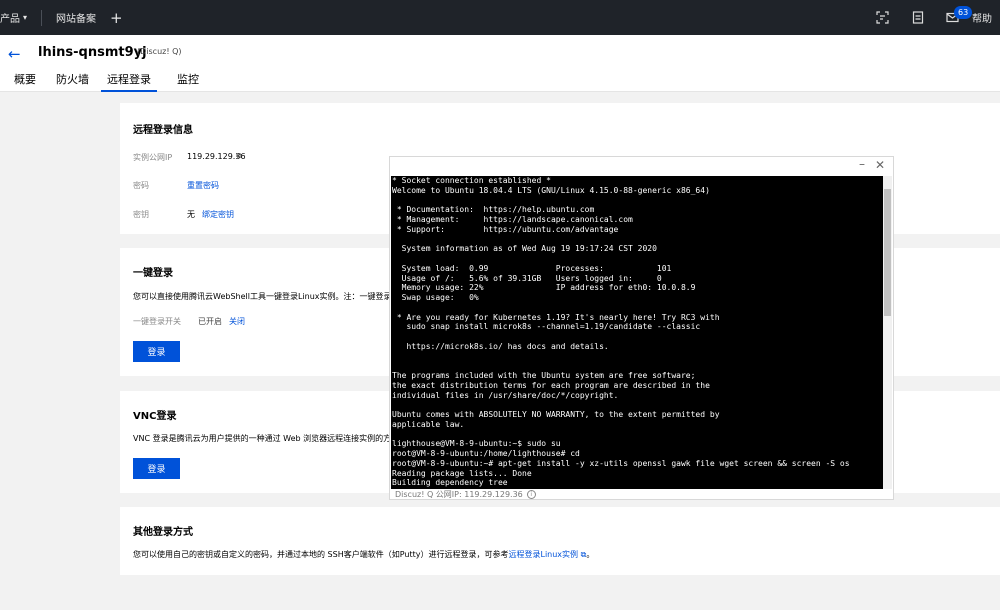 This screenshot has height=610, width=1000. What do you see at coordinates (862, 164) in the screenshot?
I see `minimize-icon: –` at bounding box center [862, 164].